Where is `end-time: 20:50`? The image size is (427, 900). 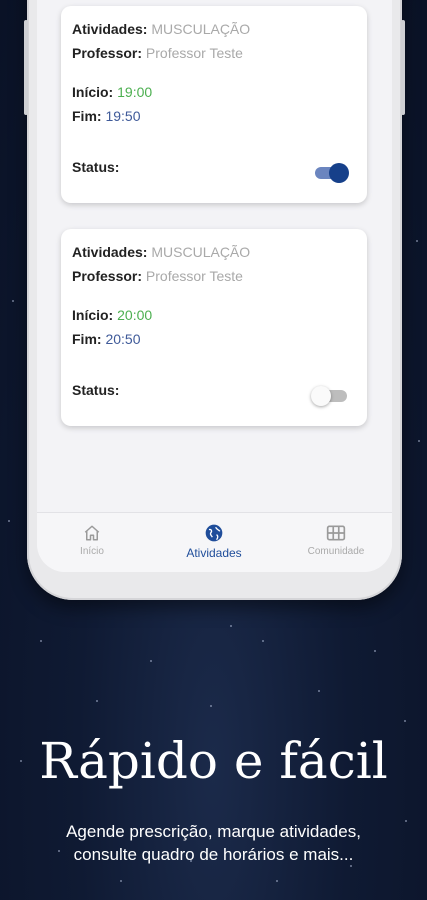
end-time: 20:50 is located at coordinates (123, 339).